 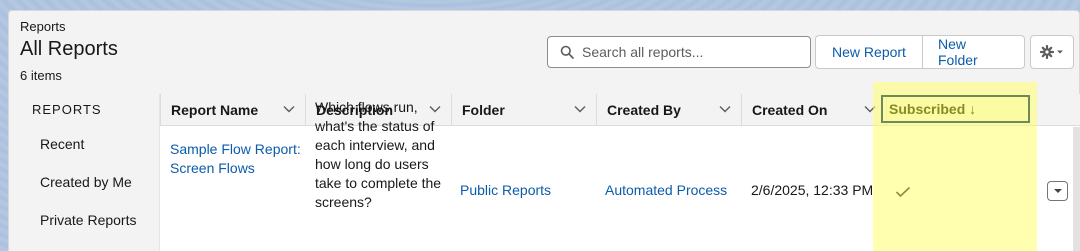 What do you see at coordinates (235, 149) in the screenshot?
I see `report-name-link-line-1: Sample Flow Report:` at bounding box center [235, 149].